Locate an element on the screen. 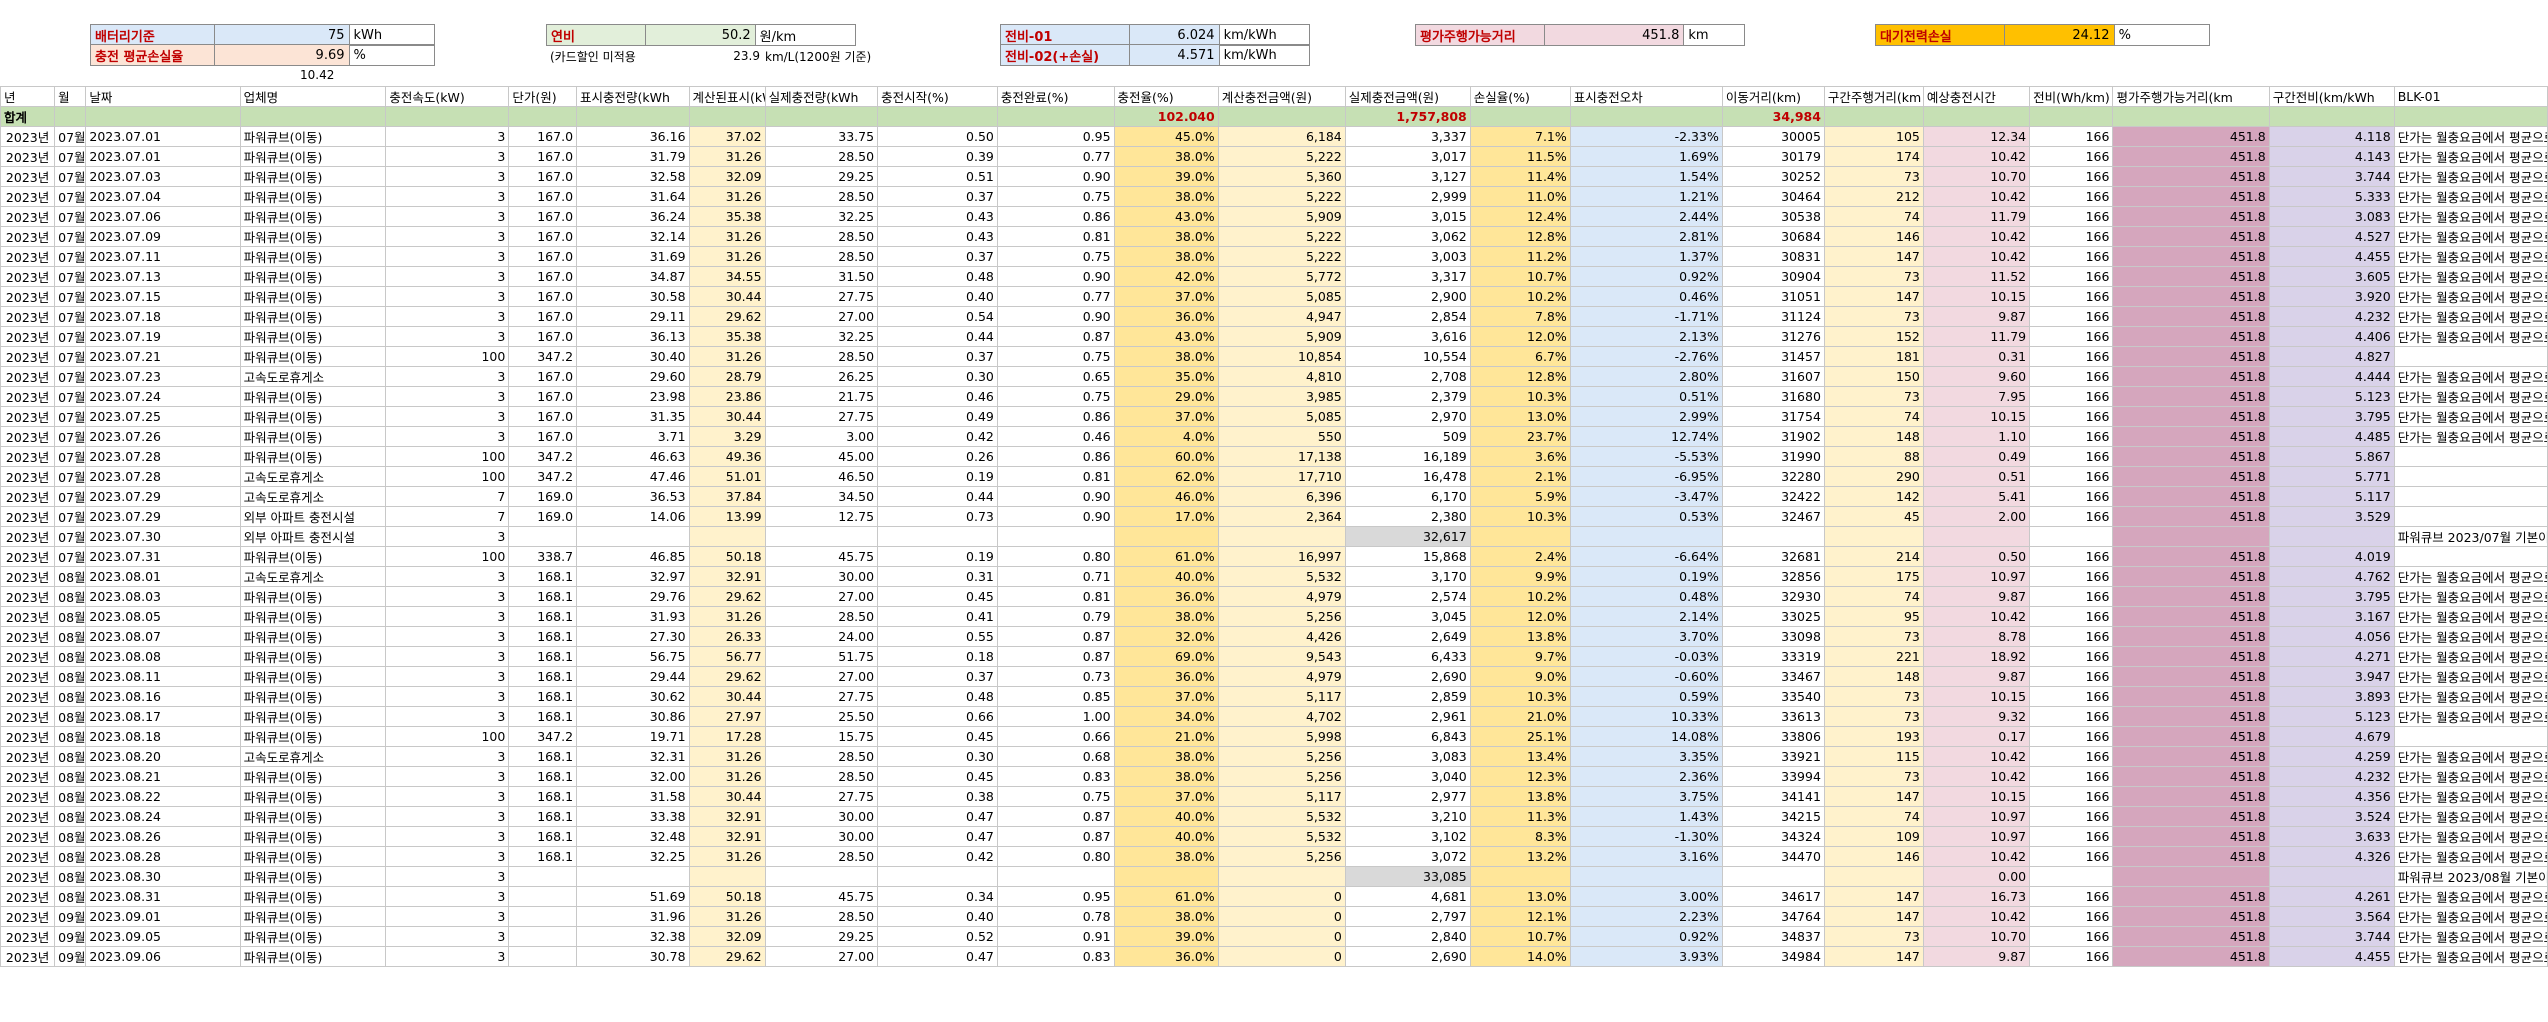  cell: 7.95 is located at coordinates (1976, 396).